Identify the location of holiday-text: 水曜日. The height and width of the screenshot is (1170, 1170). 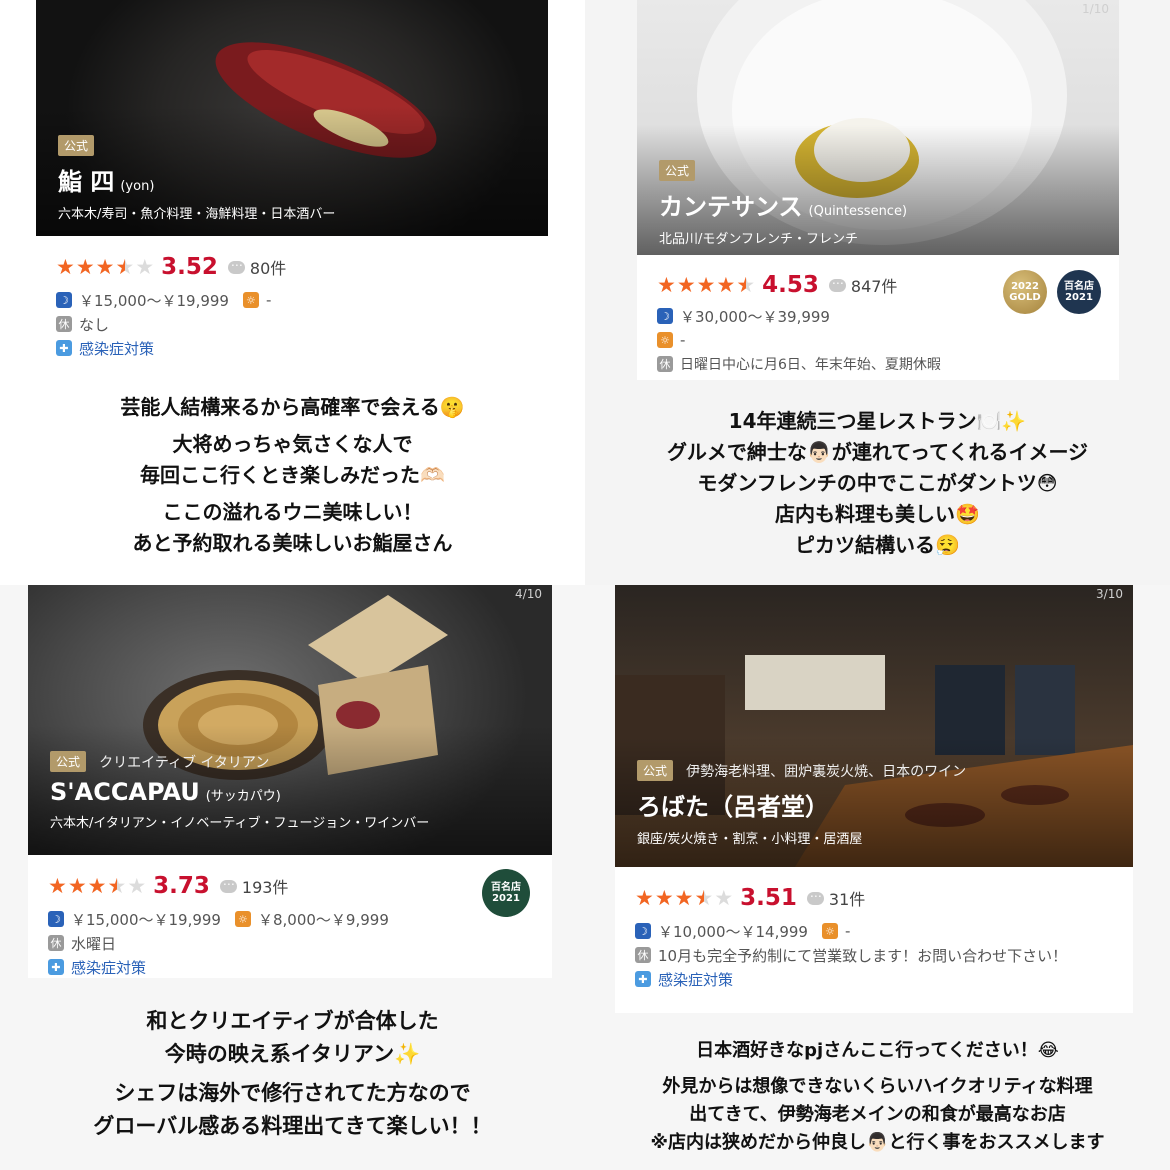
(94, 943).